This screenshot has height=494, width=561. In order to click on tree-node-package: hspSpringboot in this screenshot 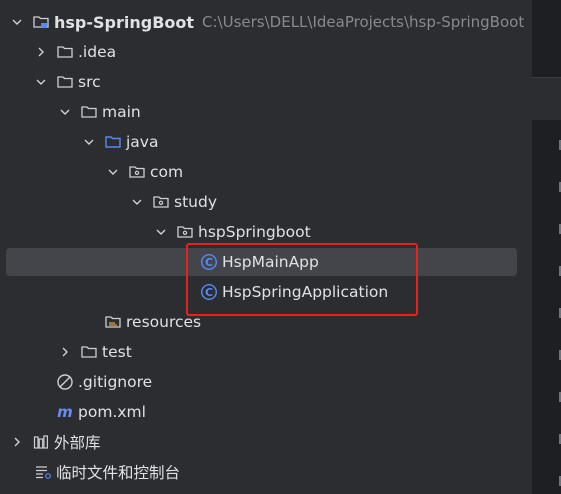, I will do `click(266, 232)`.